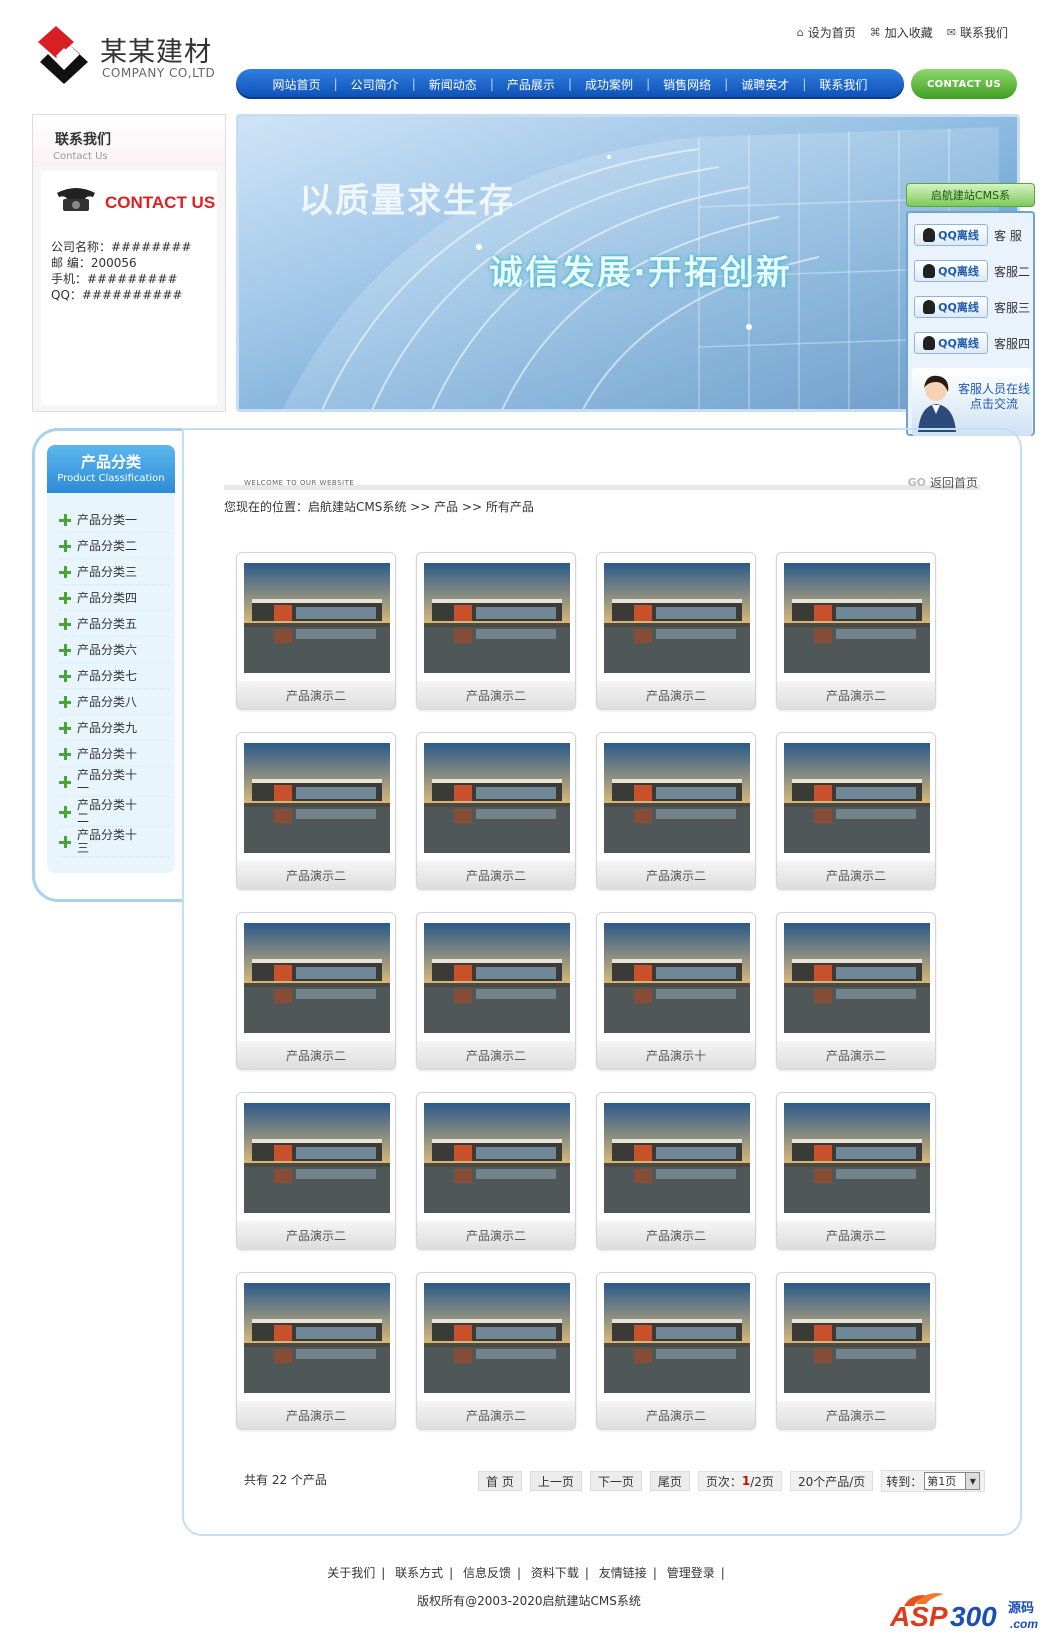 This screenshot has width=1058, height=1635. I want to click on category-item: 产品分类五, so click(115, 624).